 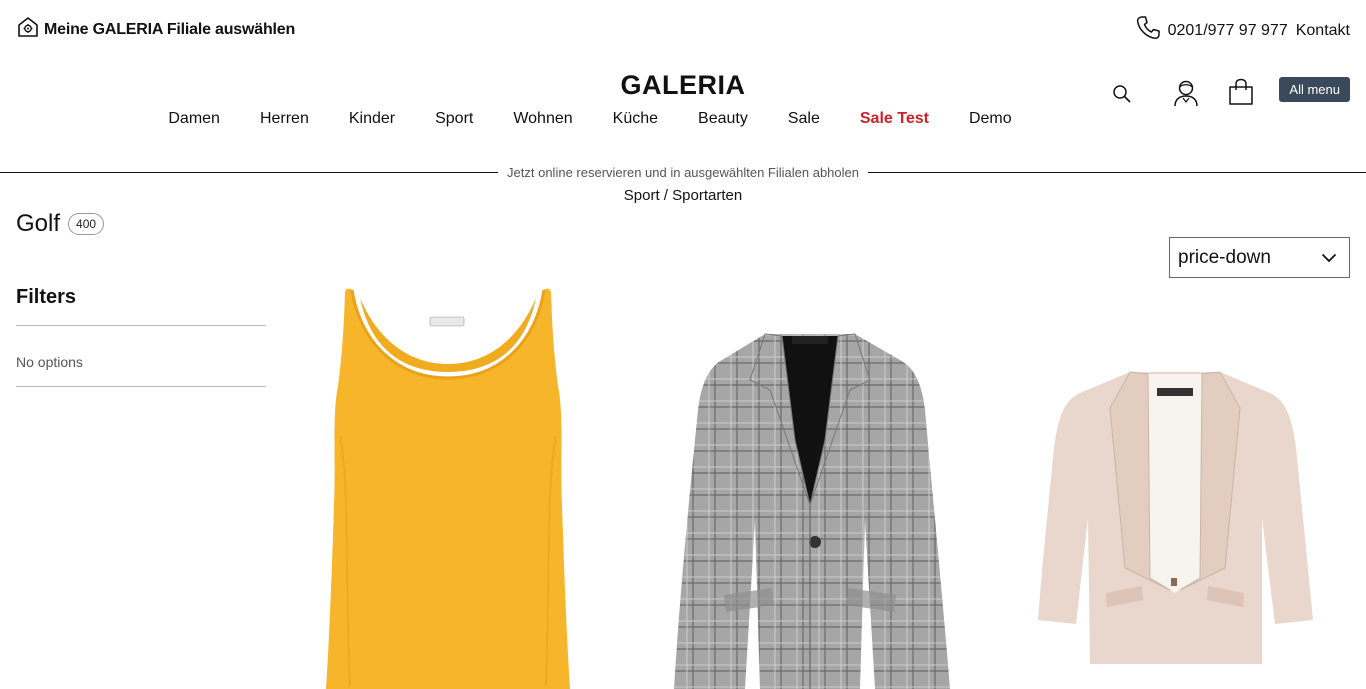 What do you see at coordinates (1148, 30) in the screenshot?
I see `phone-icon` at bounding box center [1148, 30].